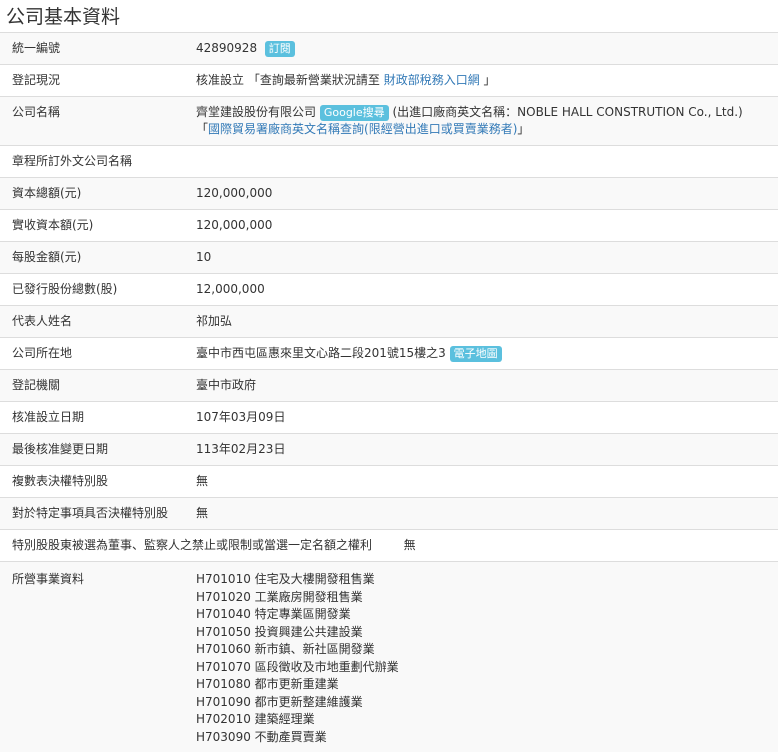 The width and height of the screenshot is (780, 752). What do you see at coordinates (523, 129) in the screenshot?
I see `trade-quote-close: 」` at bounding box center [523, 129].